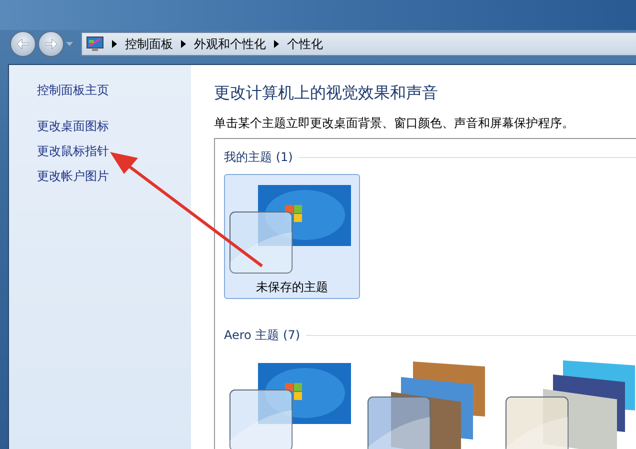 This screenshot has height=449, width=636. I want to click on theme-name: 未保存的主题, so click(292, 287).